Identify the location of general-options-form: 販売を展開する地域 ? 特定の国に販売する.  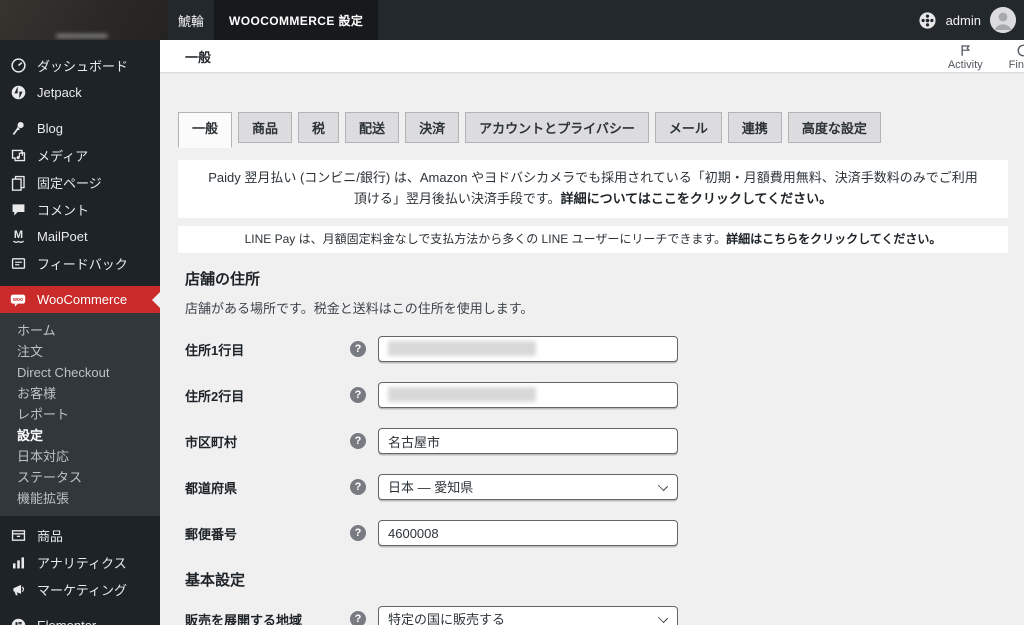
(593, 610).